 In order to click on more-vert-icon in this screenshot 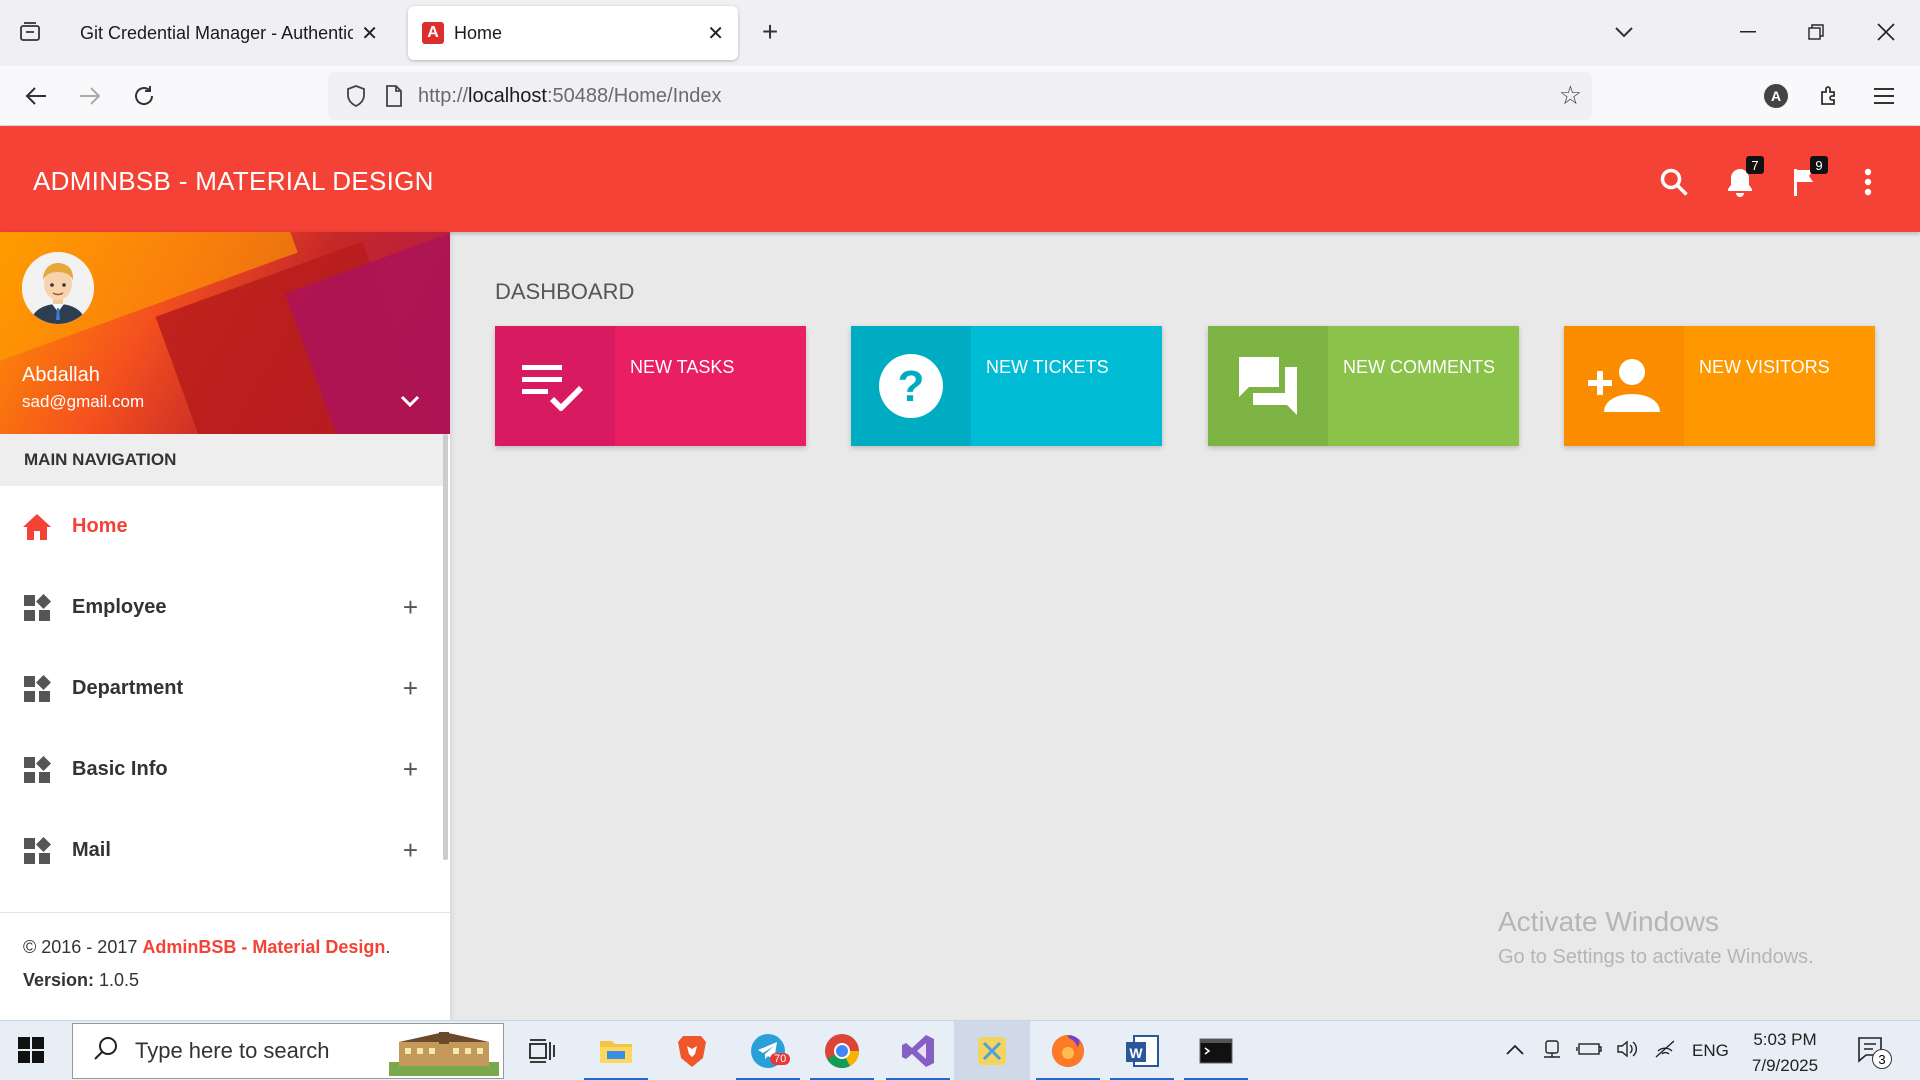, I will do `click(1868, 182)`.